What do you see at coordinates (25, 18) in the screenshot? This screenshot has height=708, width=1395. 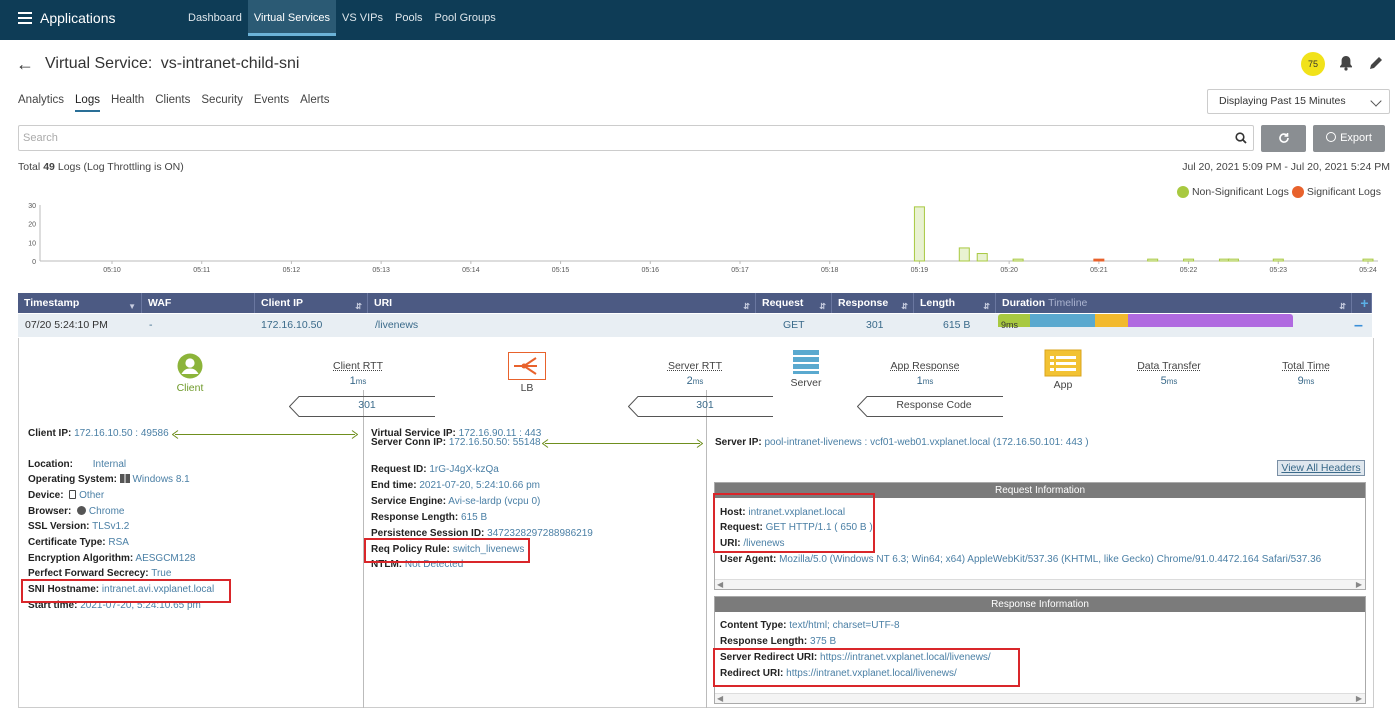 I see `menu-icon` at bounding box center [25, 18].